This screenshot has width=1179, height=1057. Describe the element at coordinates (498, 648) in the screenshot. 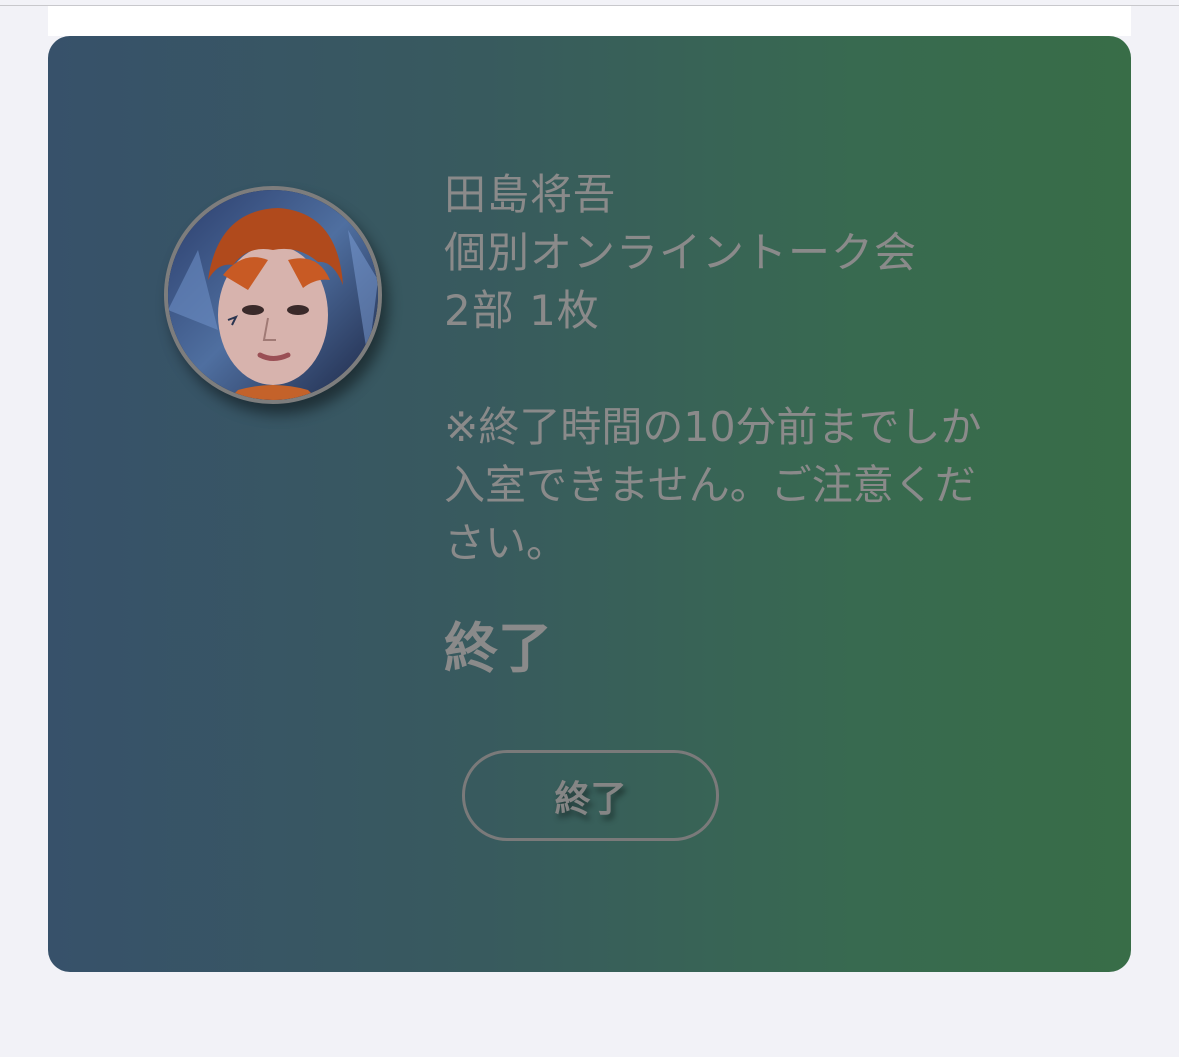

I see `status-label: 終了` at that location.